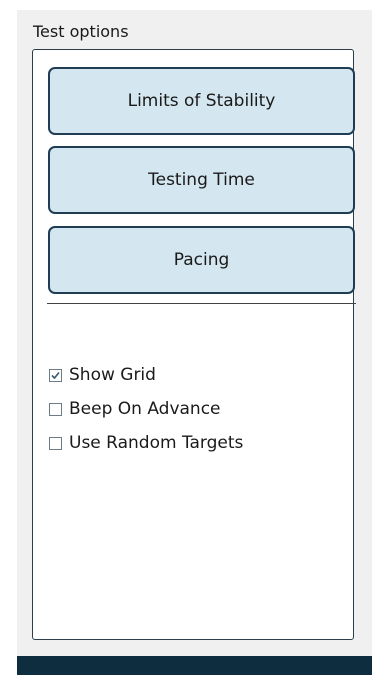  I want to click on panel-title: Test options, so click(81, 31).